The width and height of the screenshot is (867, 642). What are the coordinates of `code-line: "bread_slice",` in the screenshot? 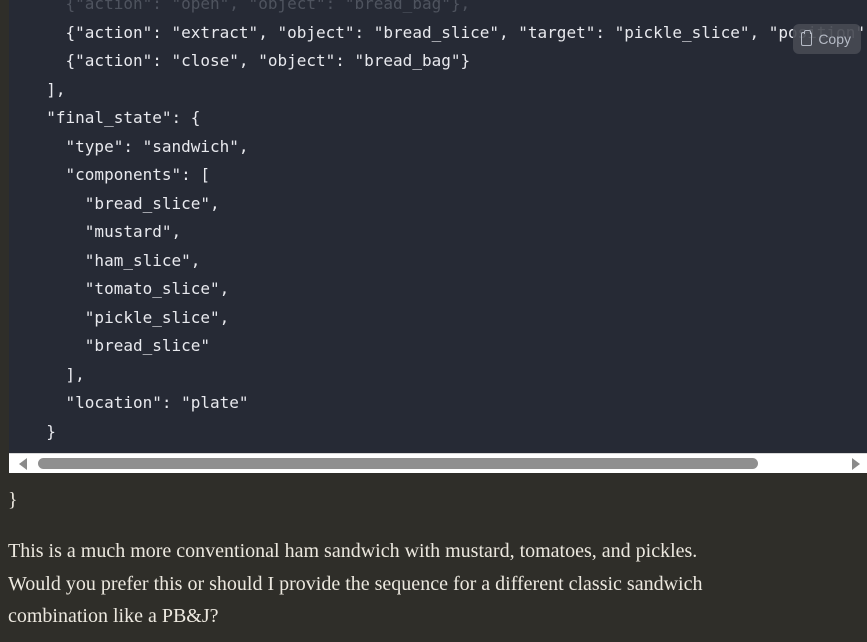 It's located at (123, 203).